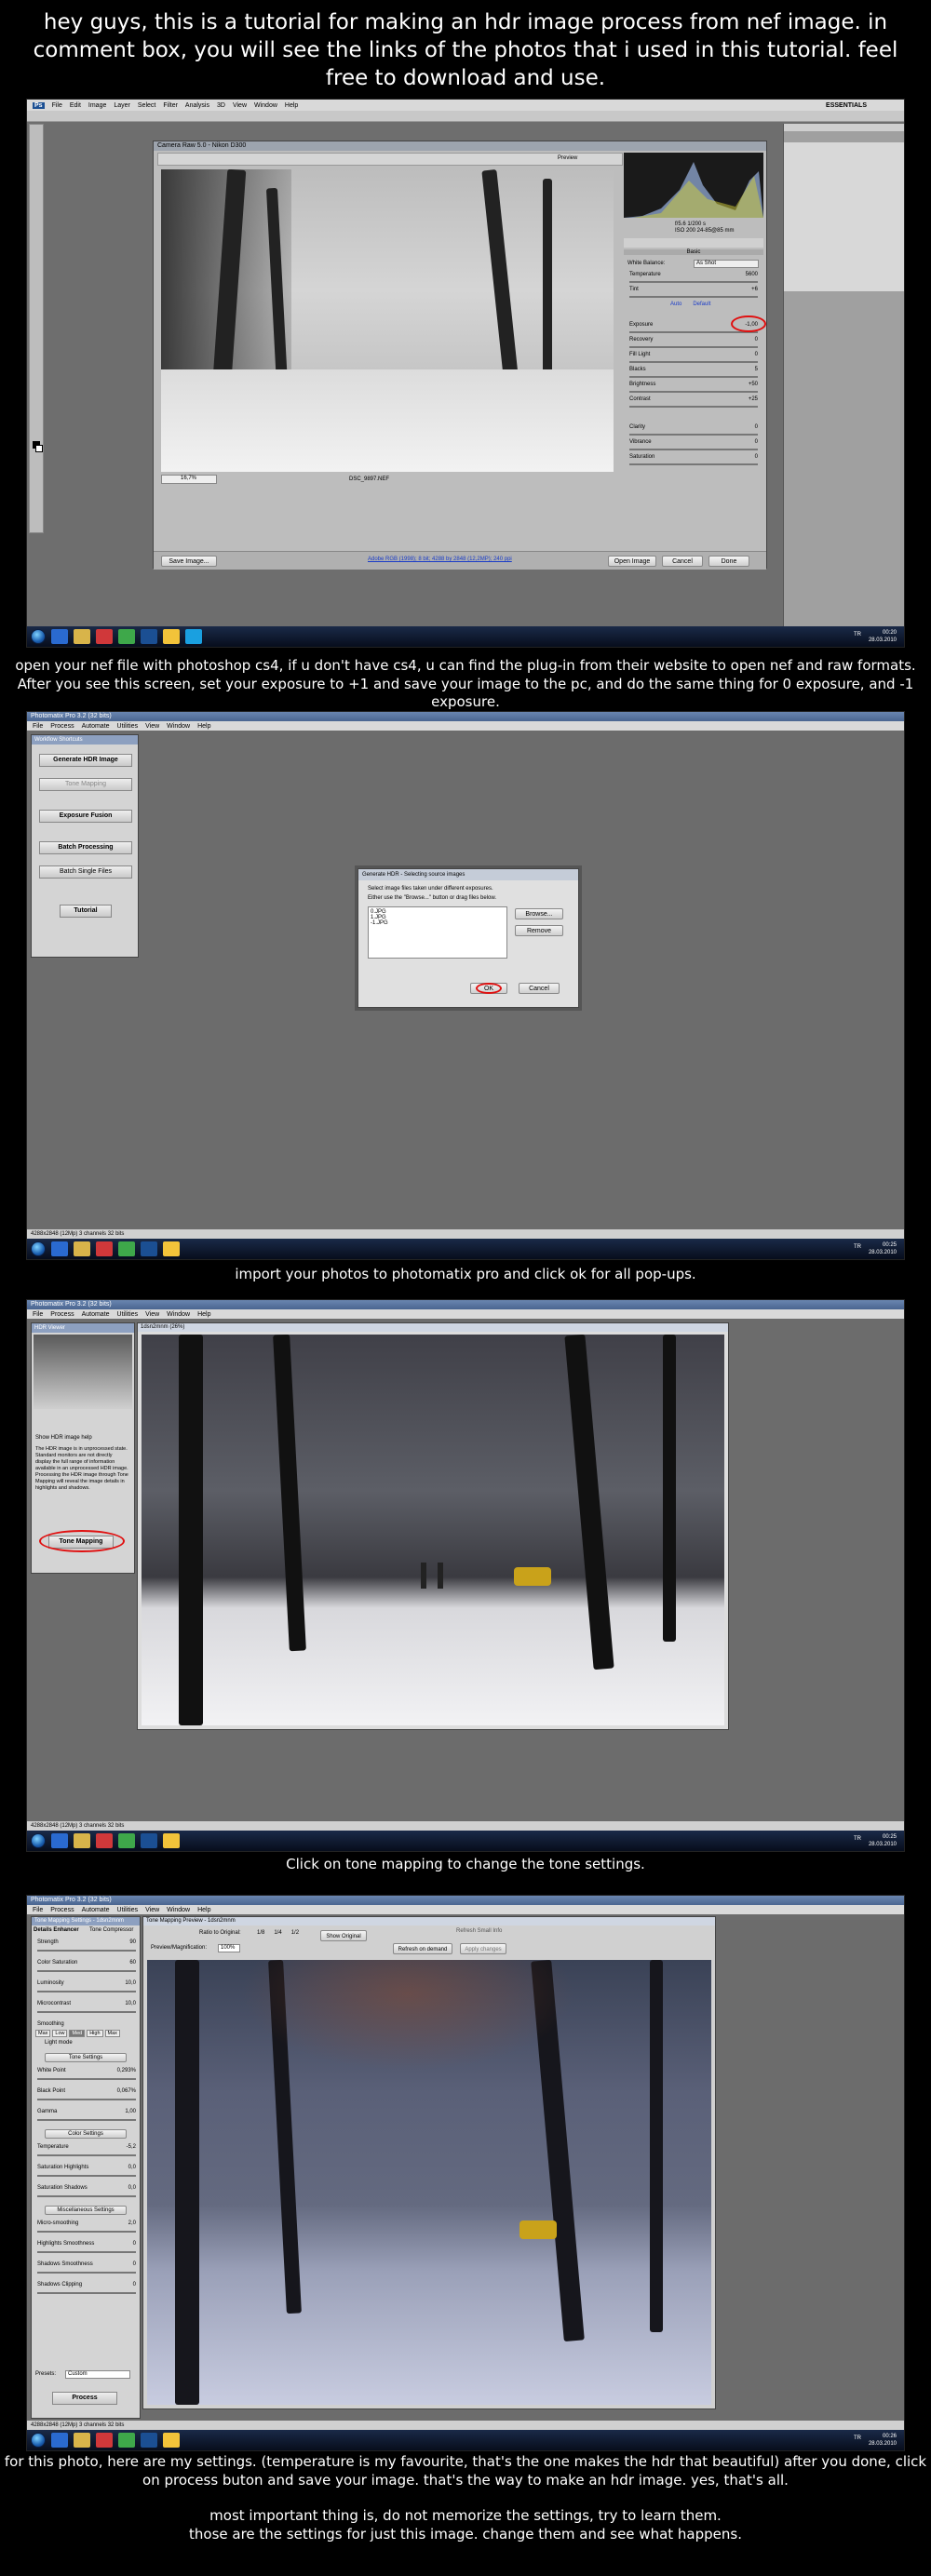 The width and height of the screenshot is (931, 2576). I want to click on setting-value: -5,2, so click(132, 2148).